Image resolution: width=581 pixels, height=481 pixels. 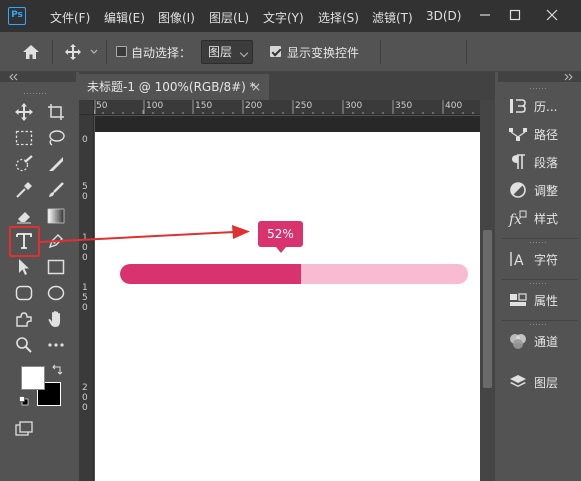 What do you see at coordinates (338, 17) in the screenshot?
I see `menu-select: 选择(S)` at bounding box center [338, 17].